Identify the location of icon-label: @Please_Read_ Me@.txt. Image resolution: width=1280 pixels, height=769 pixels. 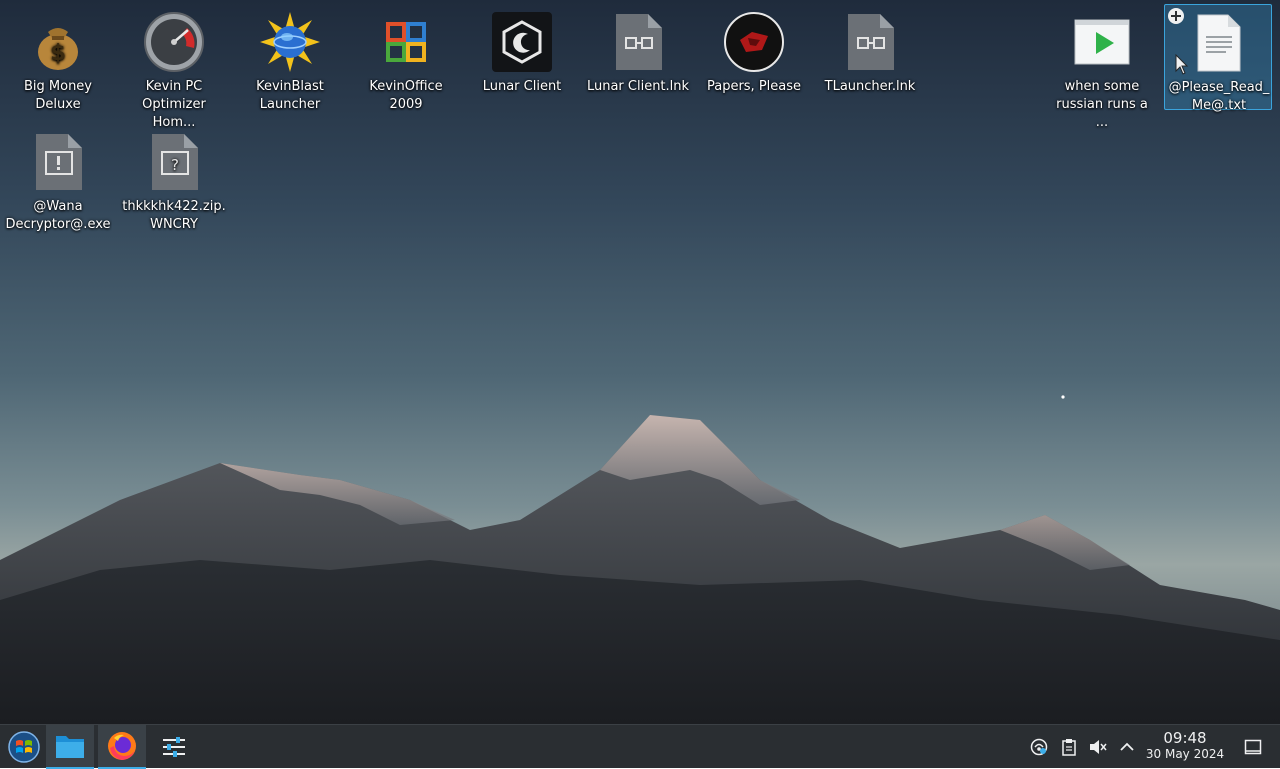
(1219, 96).